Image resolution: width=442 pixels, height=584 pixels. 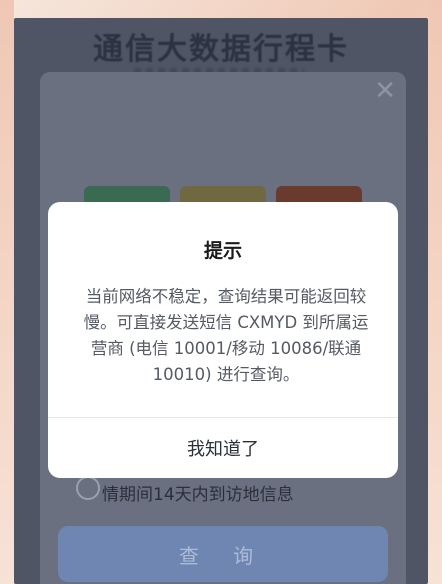 I want to click on page-title: 通信大数据行程卡, so click(x=221, y=49).